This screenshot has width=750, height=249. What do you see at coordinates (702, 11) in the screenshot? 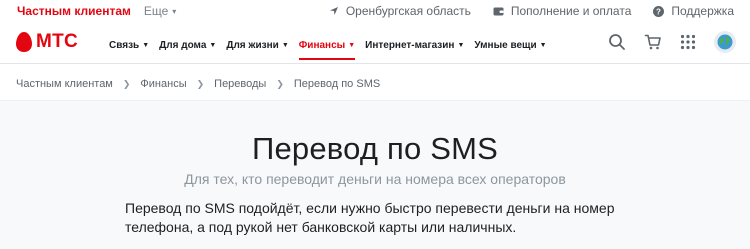
I see `support-label: Поддержка` at bounding box center [702, 11].